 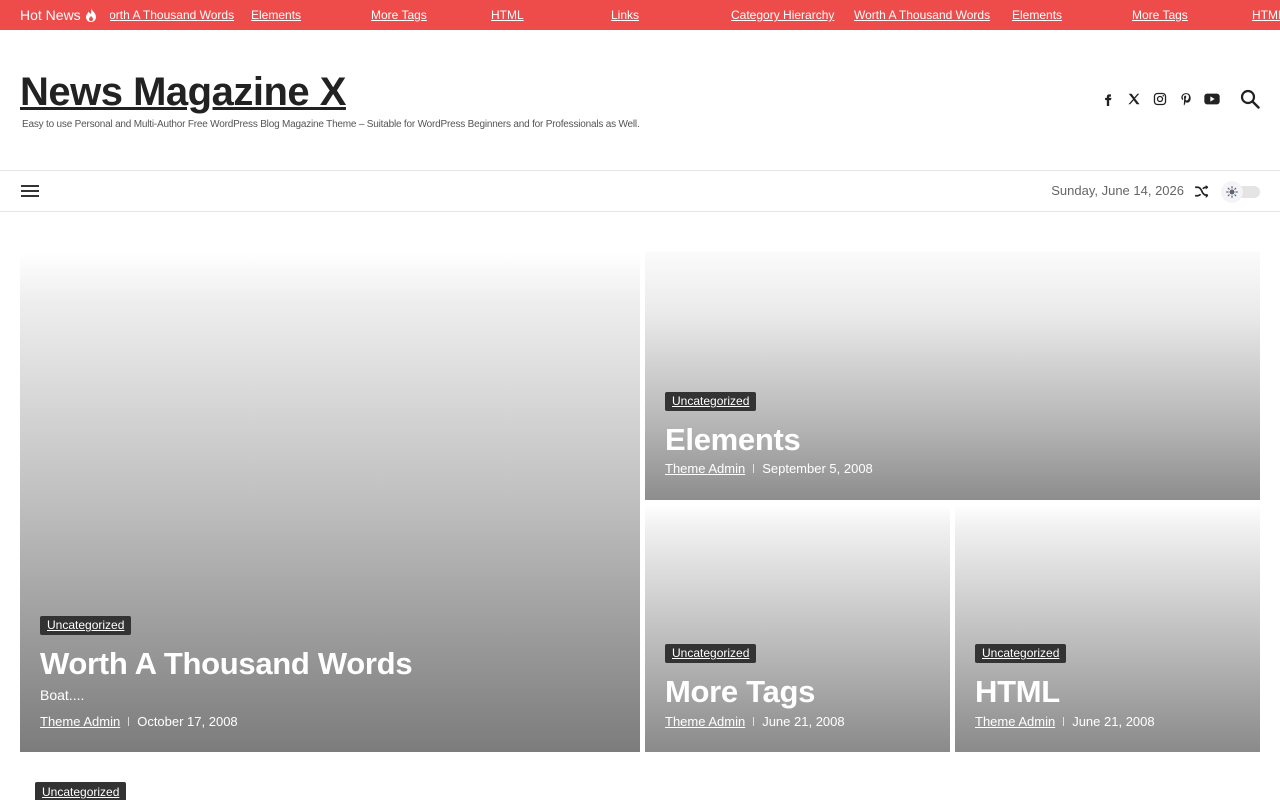 I want to click on post-title: Elements, so click(x=733, y=440).